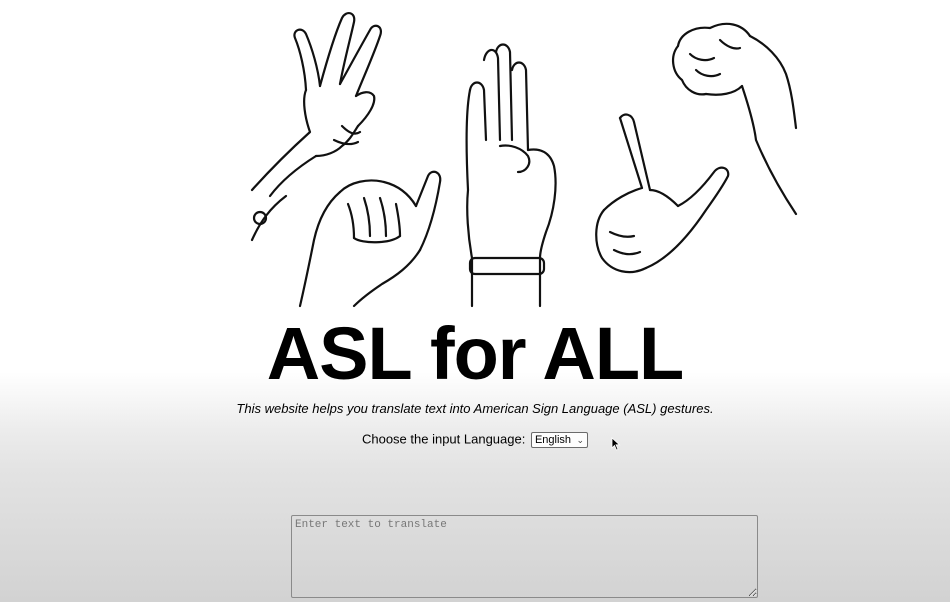 The width and height of the screenshot is (950, 602). Describe the element at coordinates (616, 444) in the screenshot. I see `mouse-pointer-icon` at that location.